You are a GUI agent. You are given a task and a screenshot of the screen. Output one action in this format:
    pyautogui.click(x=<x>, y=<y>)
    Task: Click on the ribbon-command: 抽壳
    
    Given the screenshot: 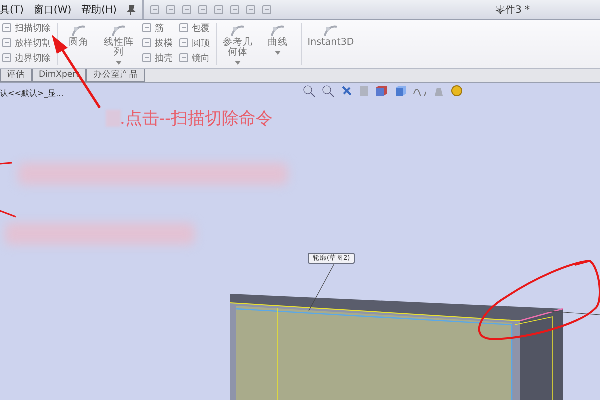 What is the action you would take?
    pyautogui.click(x=157, y=58)
    